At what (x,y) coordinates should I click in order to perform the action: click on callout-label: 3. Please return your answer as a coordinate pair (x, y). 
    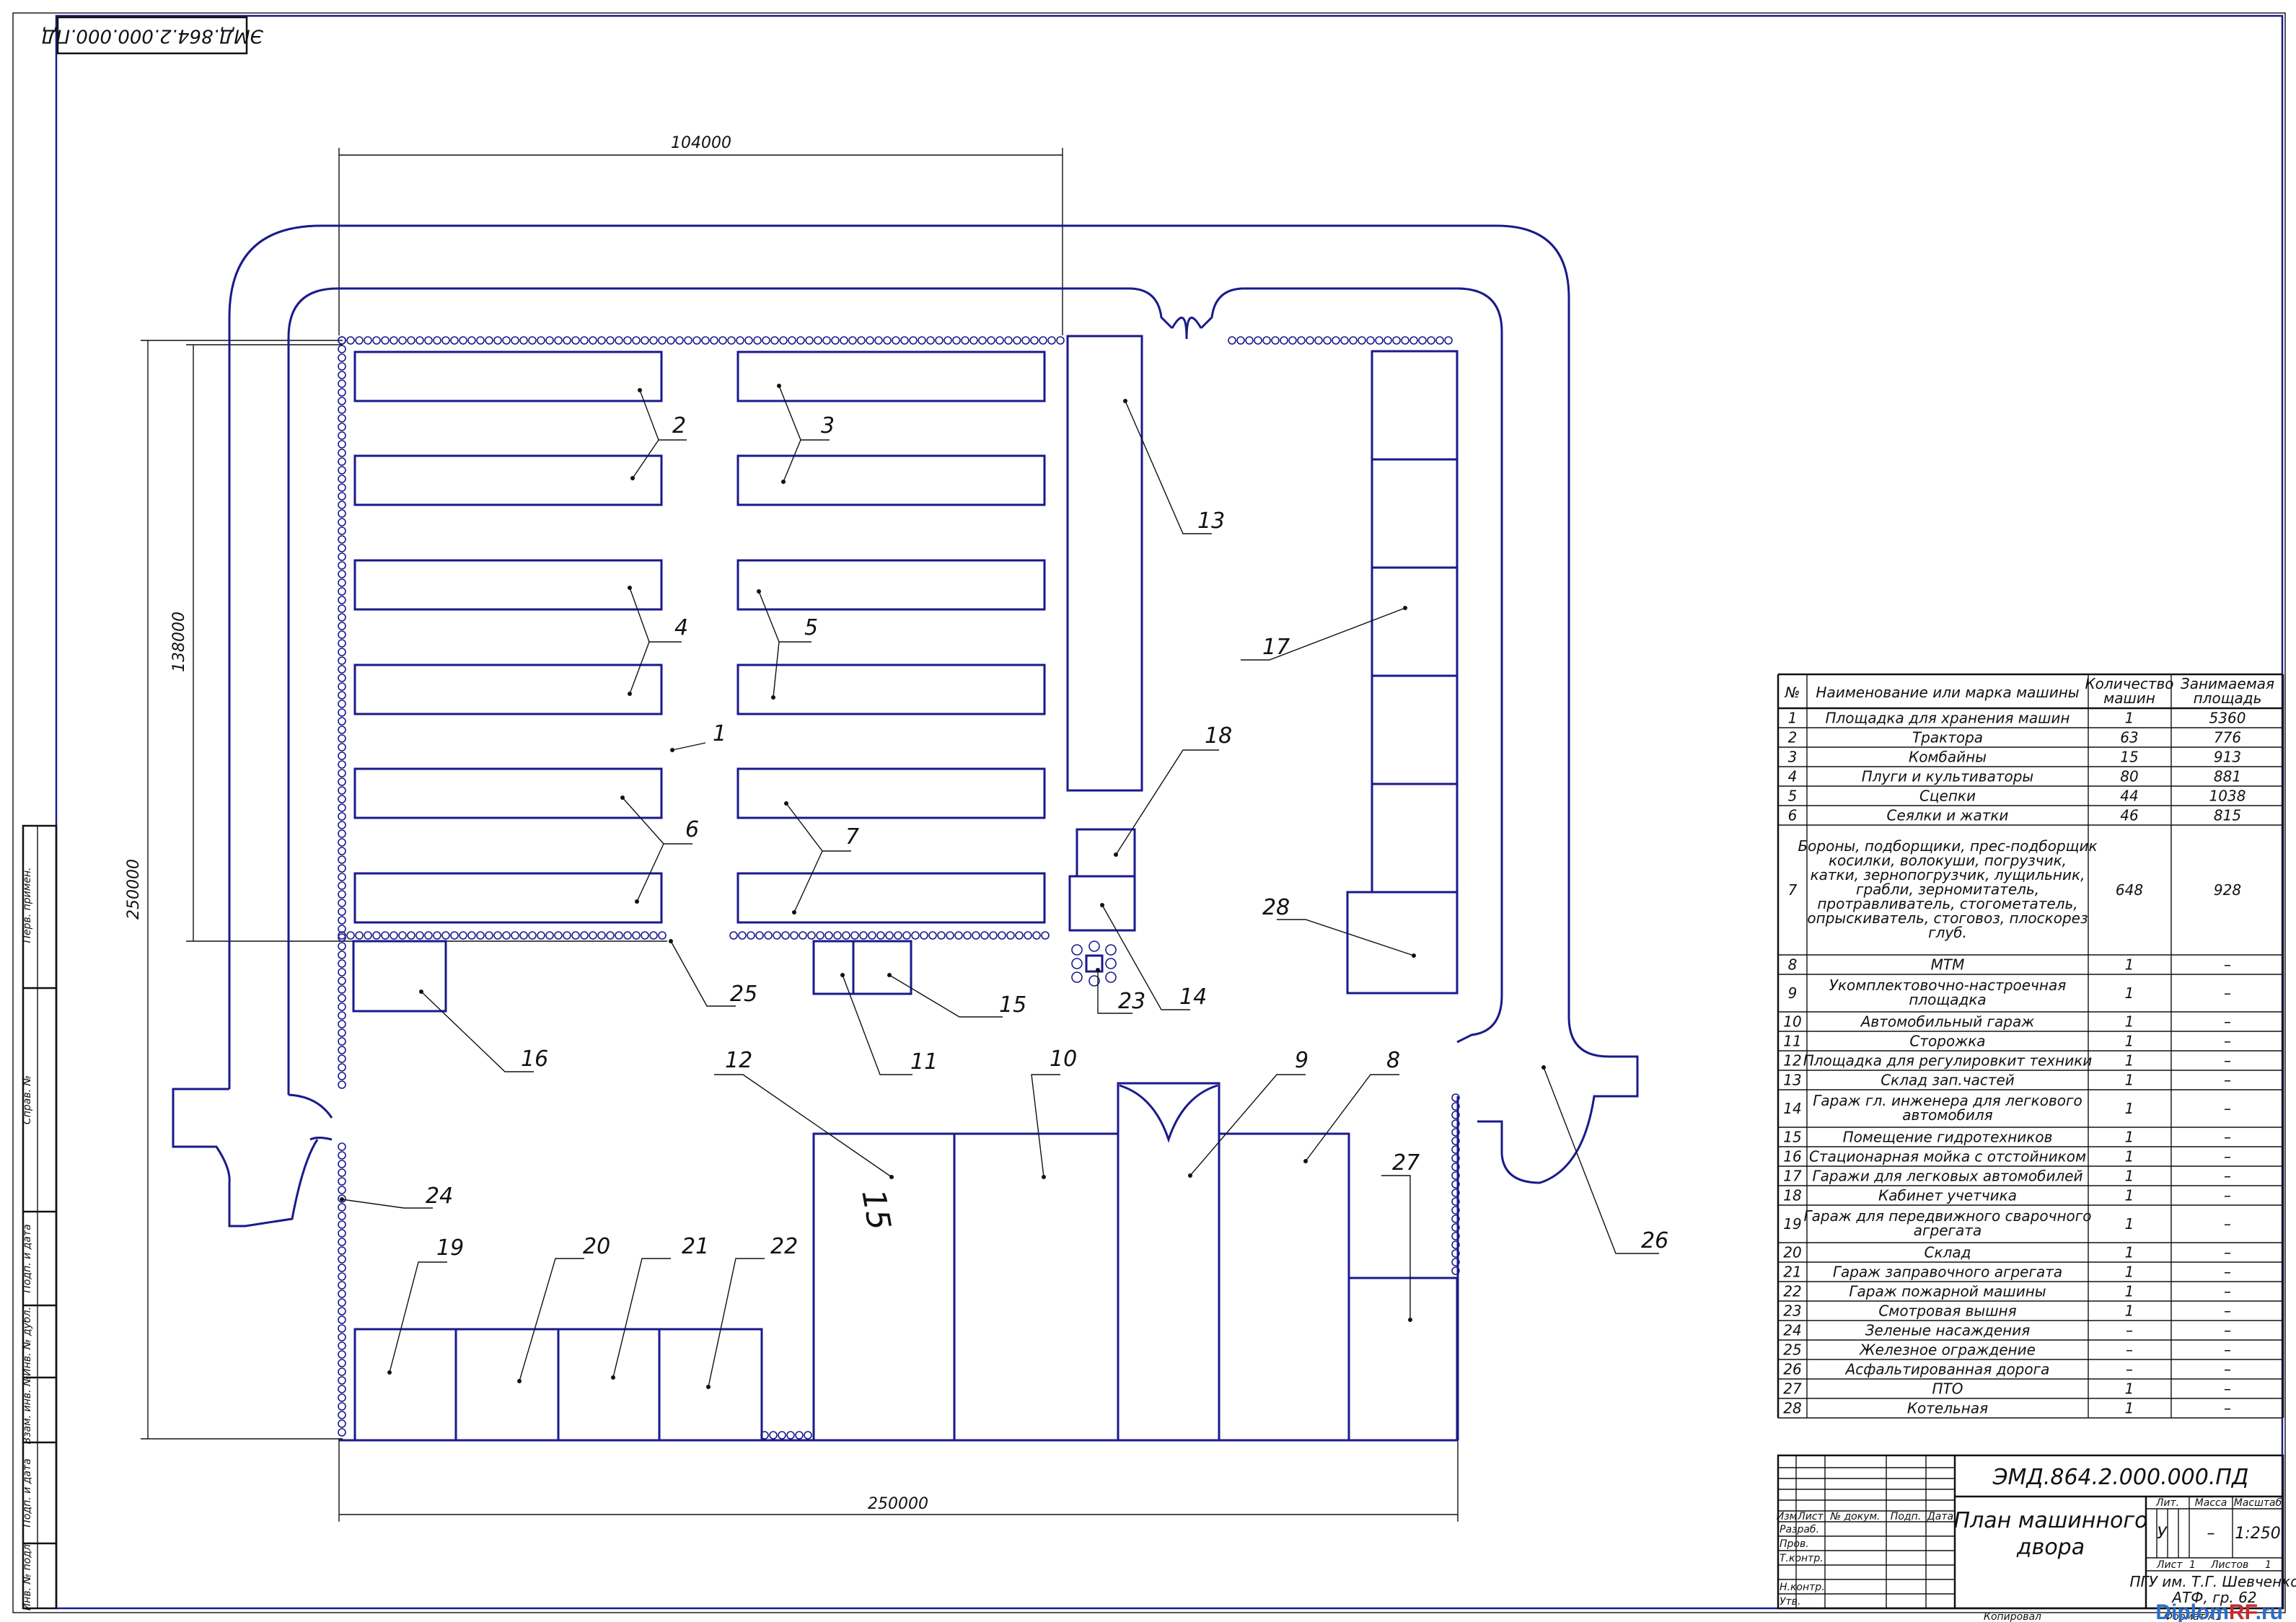
    Looking at the image, I should click on (828, 426).